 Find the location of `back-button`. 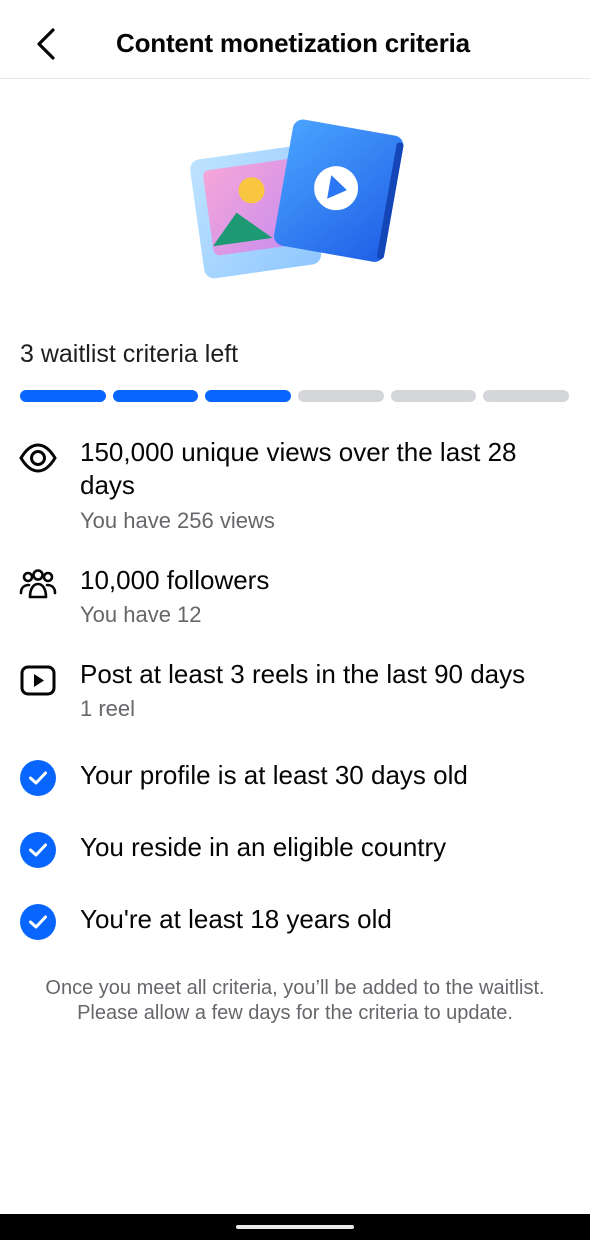

back-button is located at coordinates (46, 44).